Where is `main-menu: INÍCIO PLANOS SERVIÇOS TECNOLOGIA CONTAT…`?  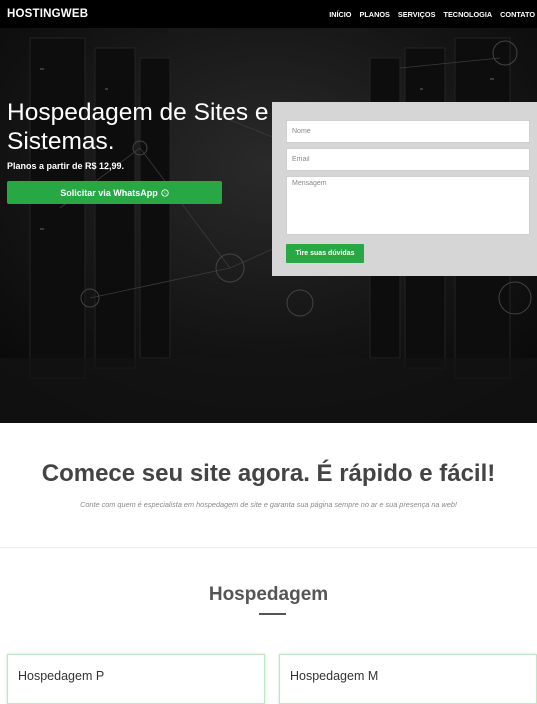
main-menu: INÍCIO PLANOS SERVIÇOS TECNOLOGIA CONTAT… is located at coordinates (433, 14).